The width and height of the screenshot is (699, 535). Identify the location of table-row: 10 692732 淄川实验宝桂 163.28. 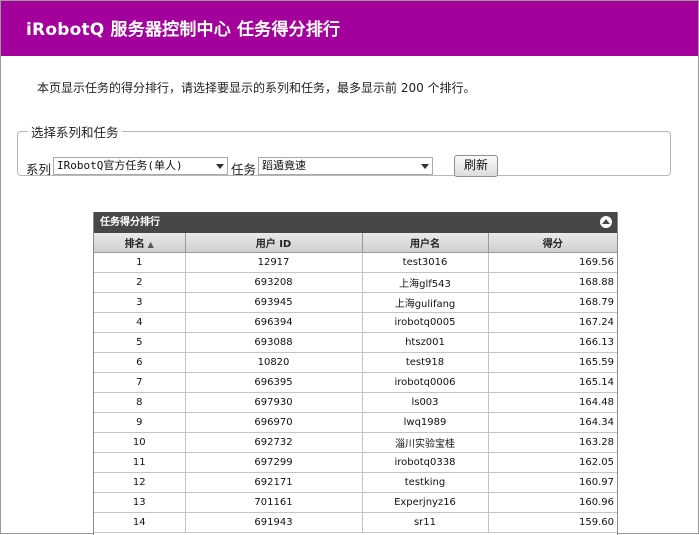
(355, 442).